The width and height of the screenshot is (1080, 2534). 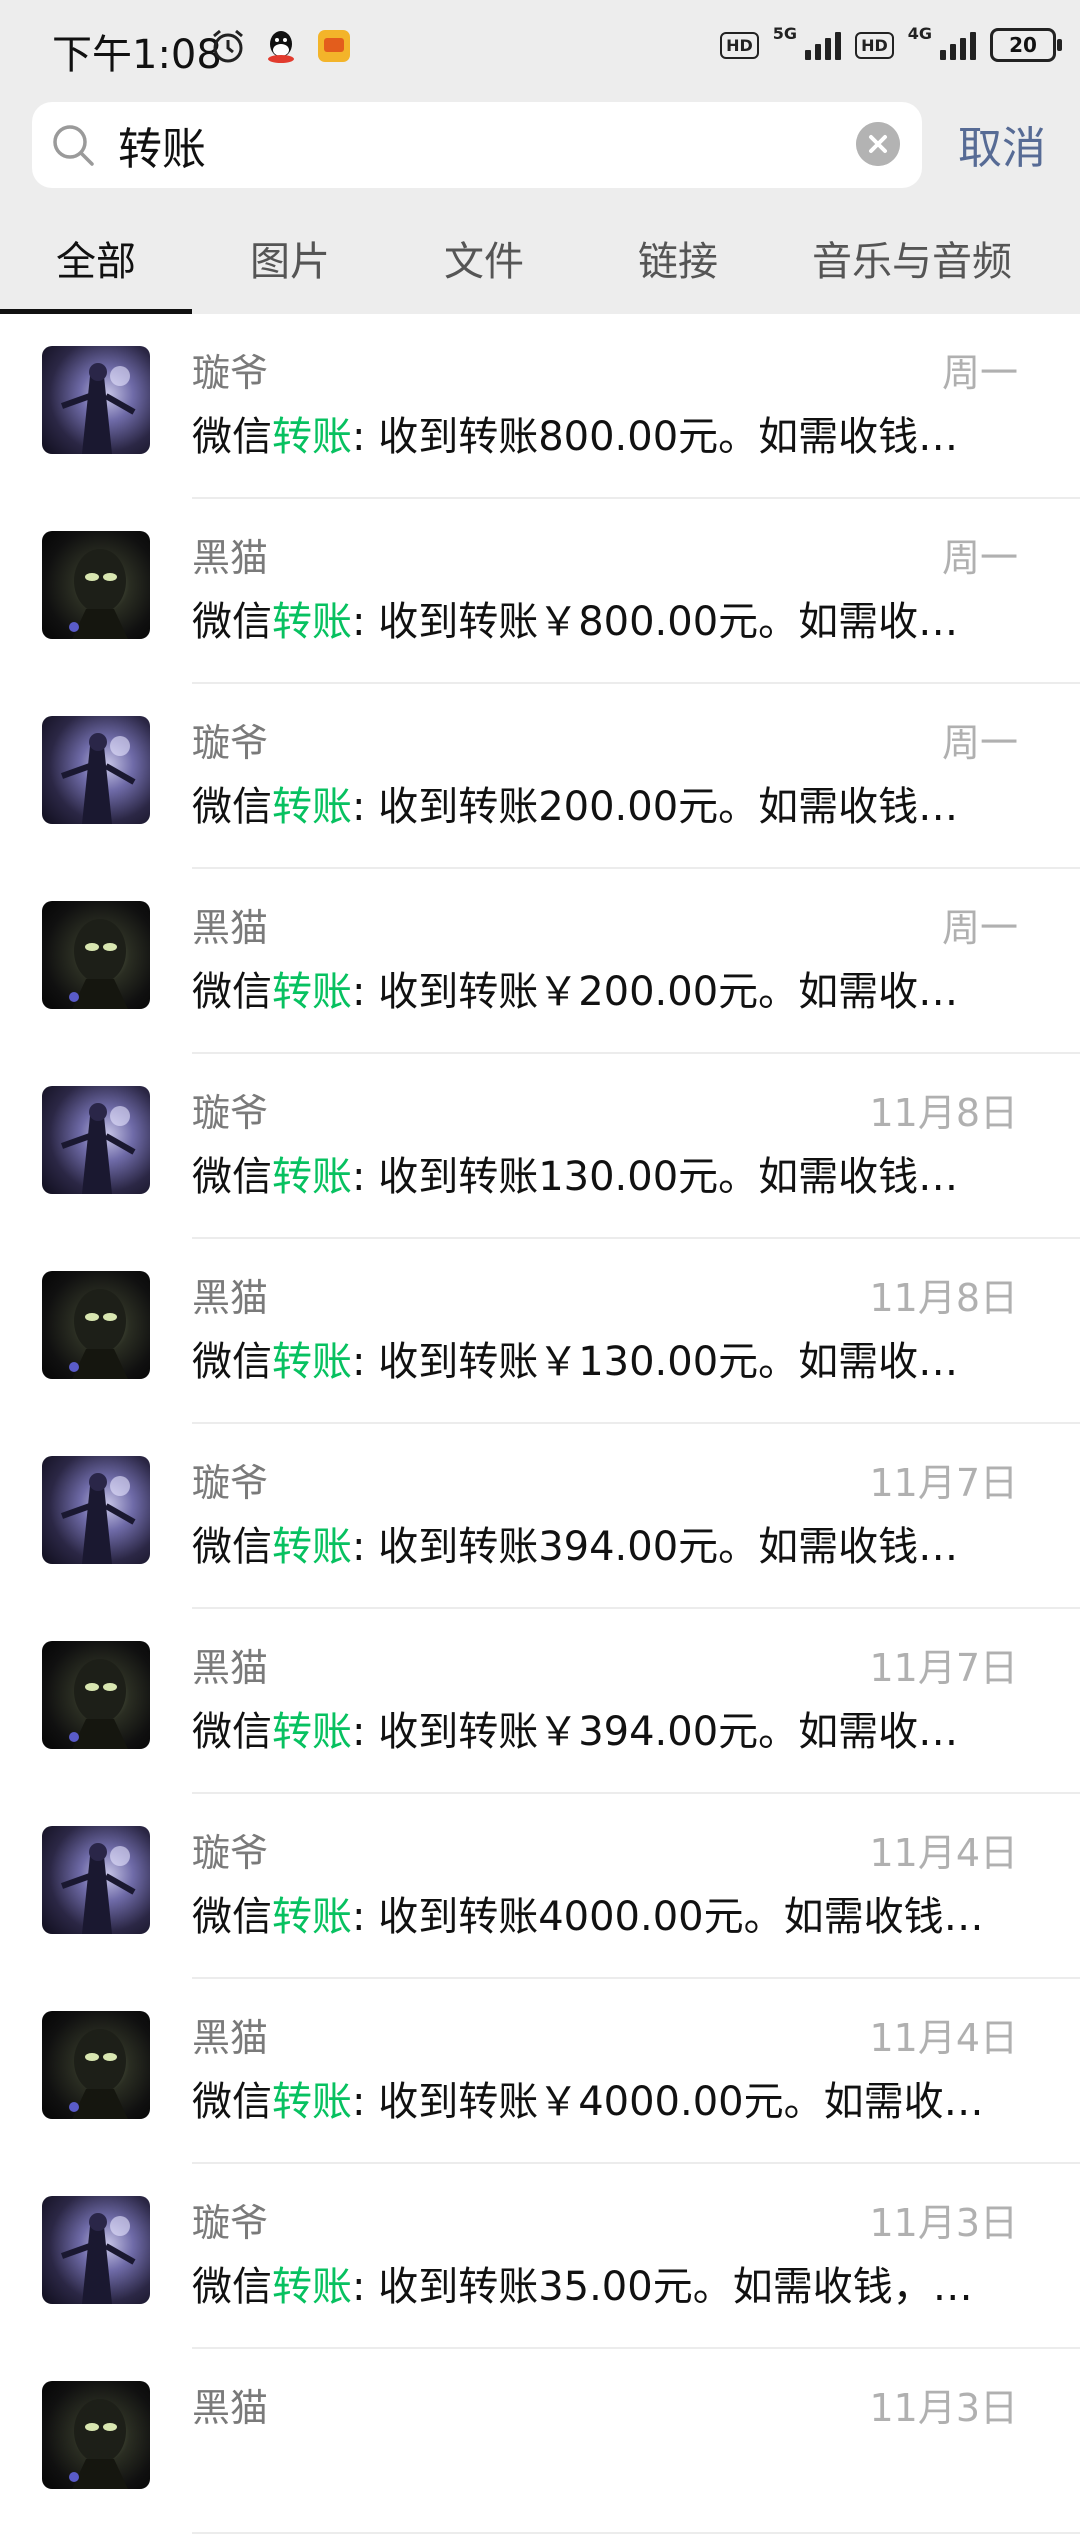 I want to click on status-right-icons: HD 5G HD 4G 20, so click(x=891, y=43).